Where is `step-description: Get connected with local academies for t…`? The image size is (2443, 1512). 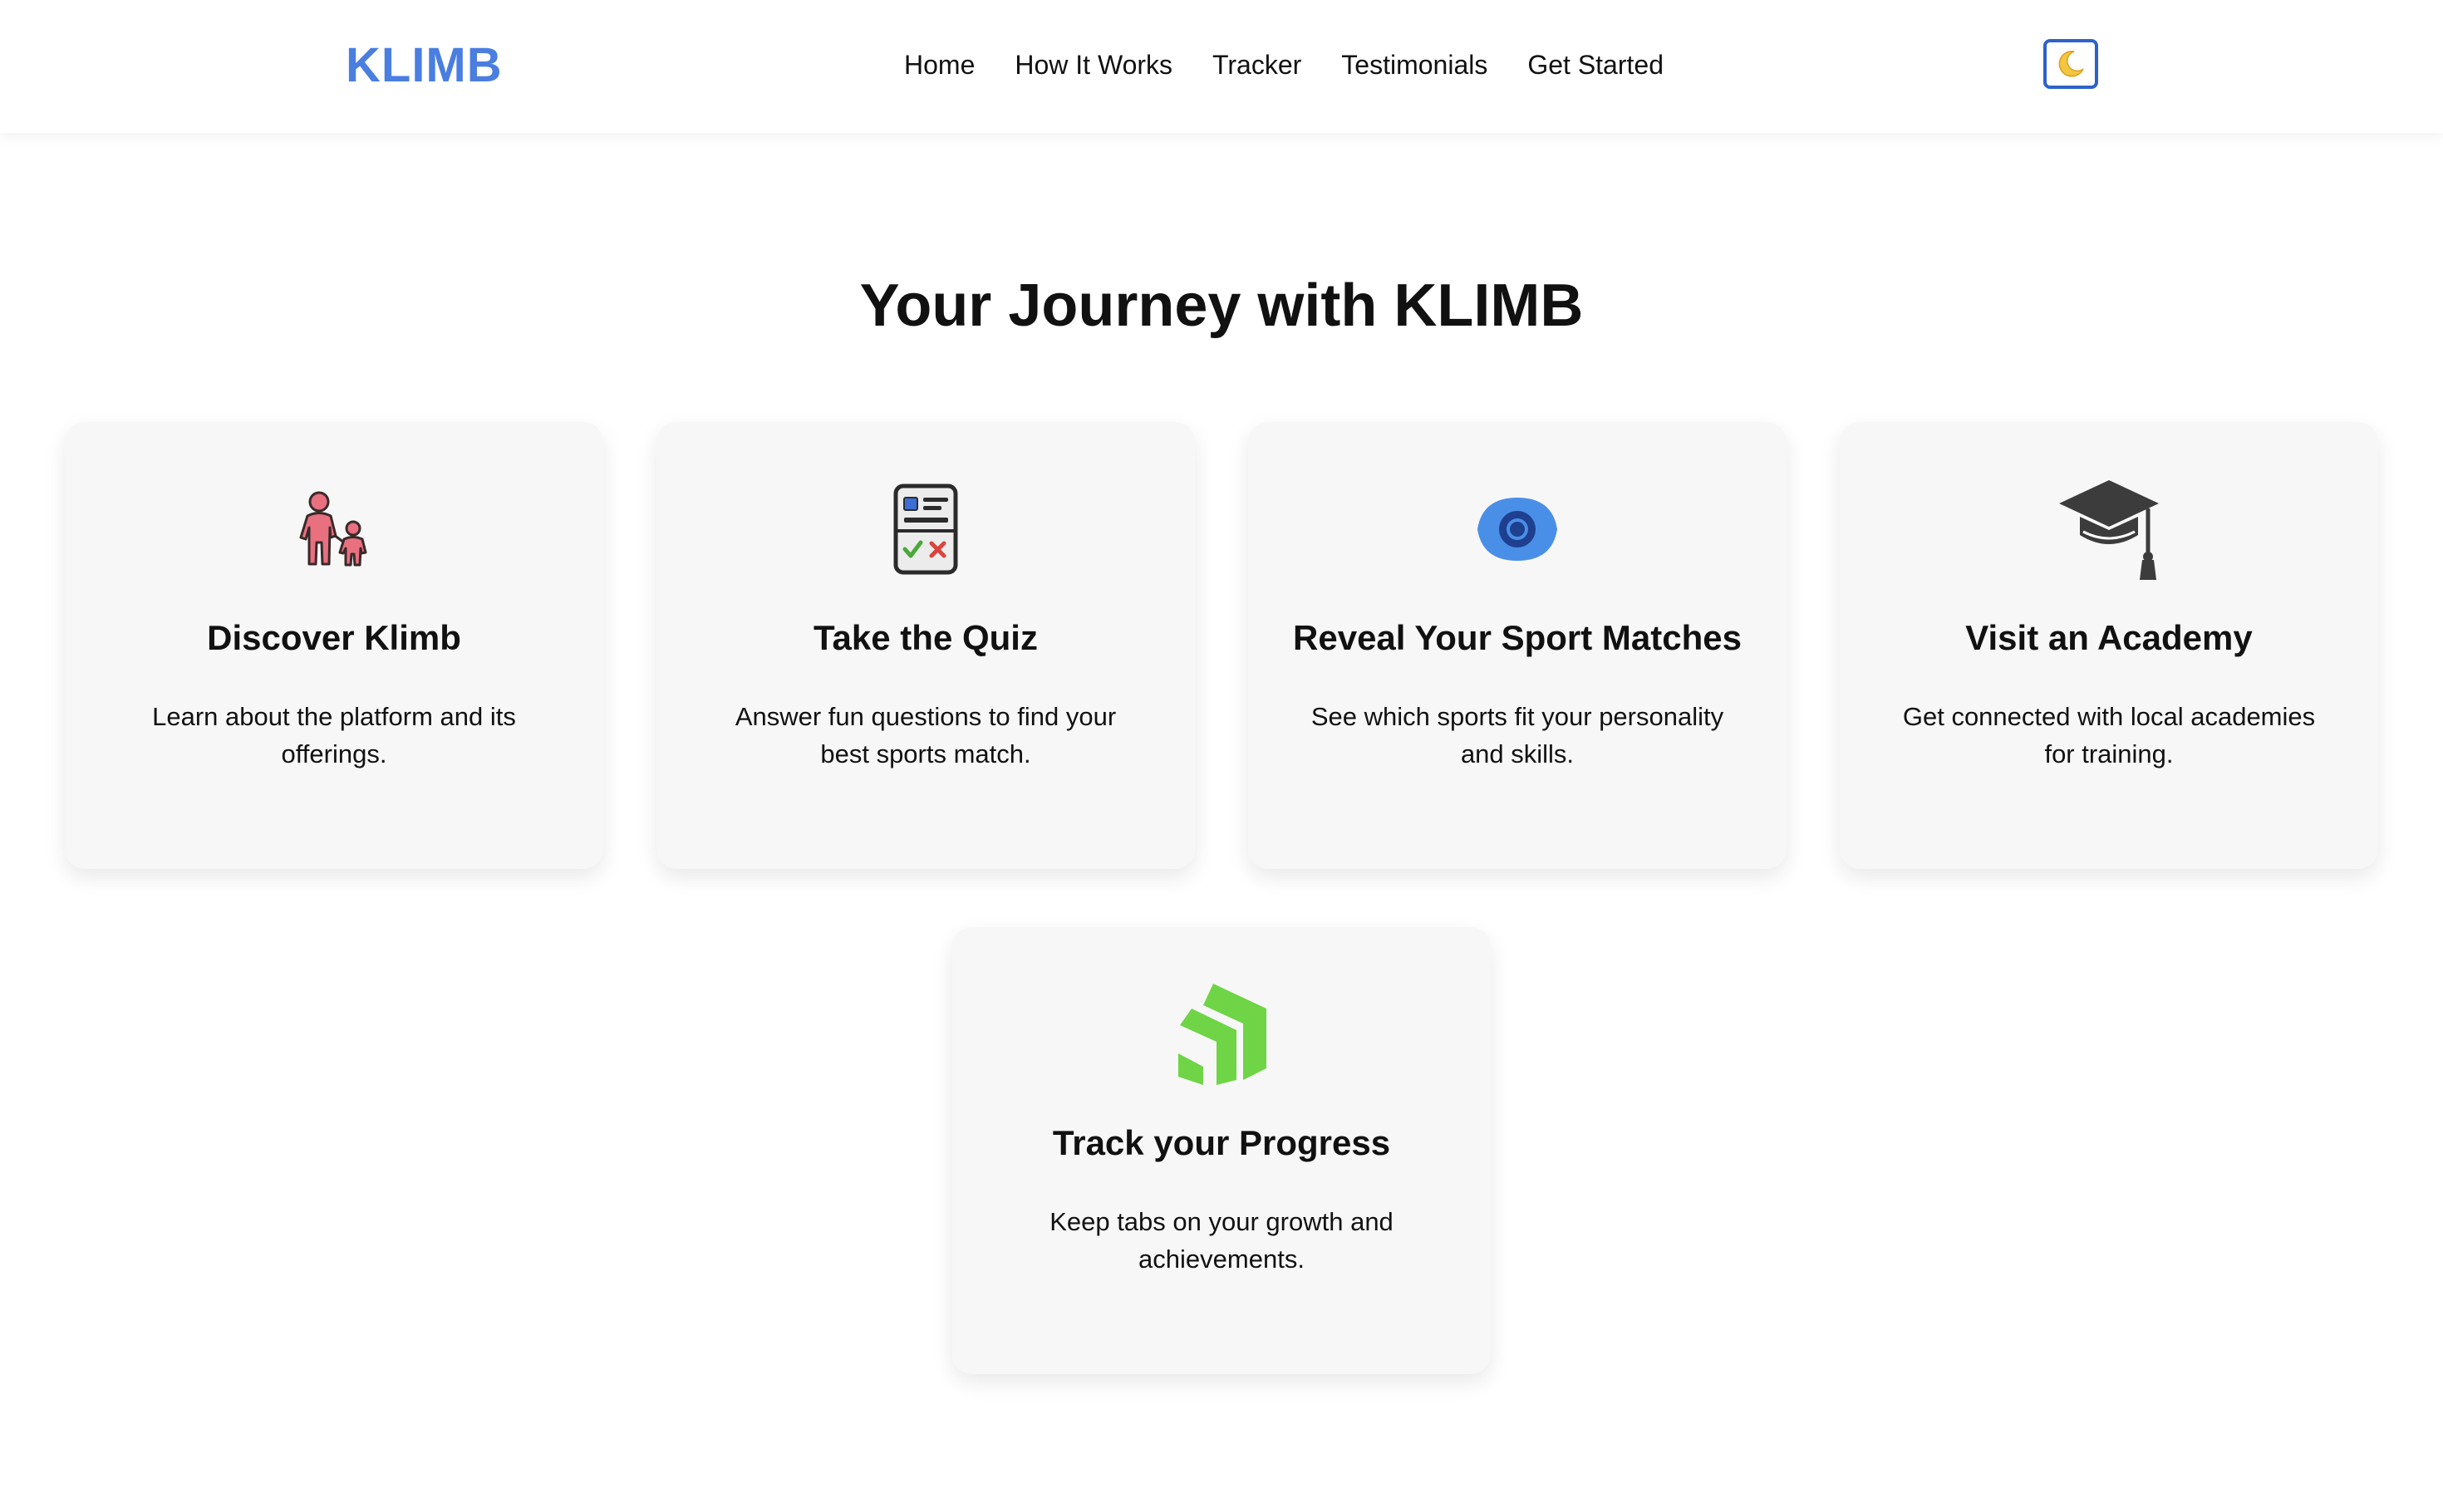 step-description: Get connected with local academies for t… is located at coordinates (2109, 735).